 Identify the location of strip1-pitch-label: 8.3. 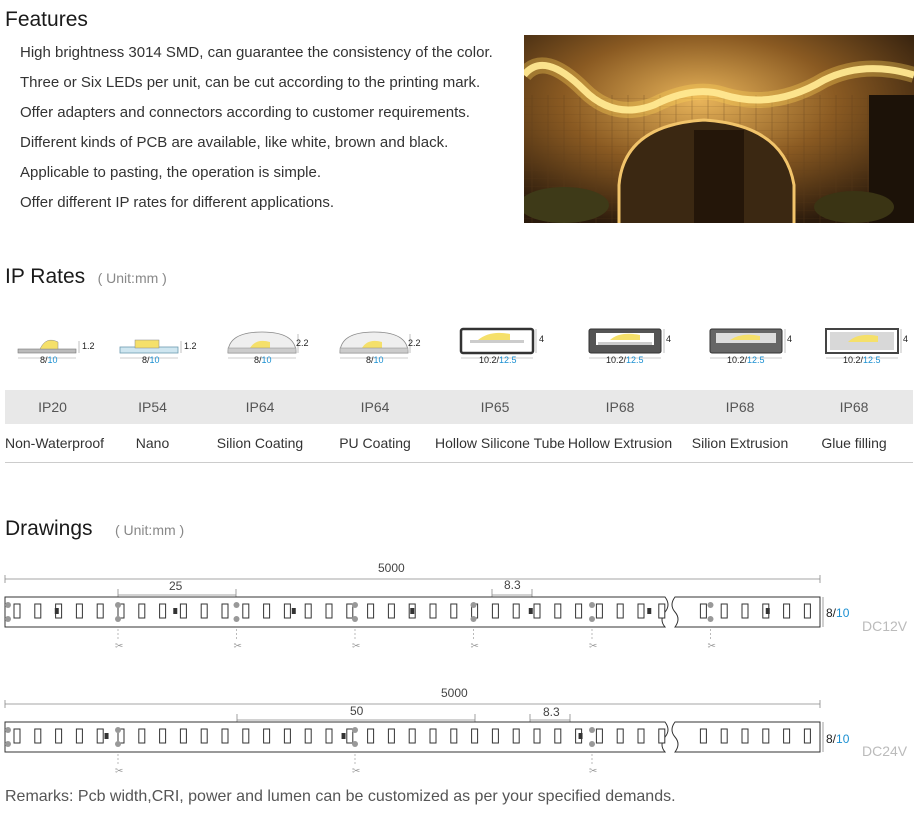
(512, 585).